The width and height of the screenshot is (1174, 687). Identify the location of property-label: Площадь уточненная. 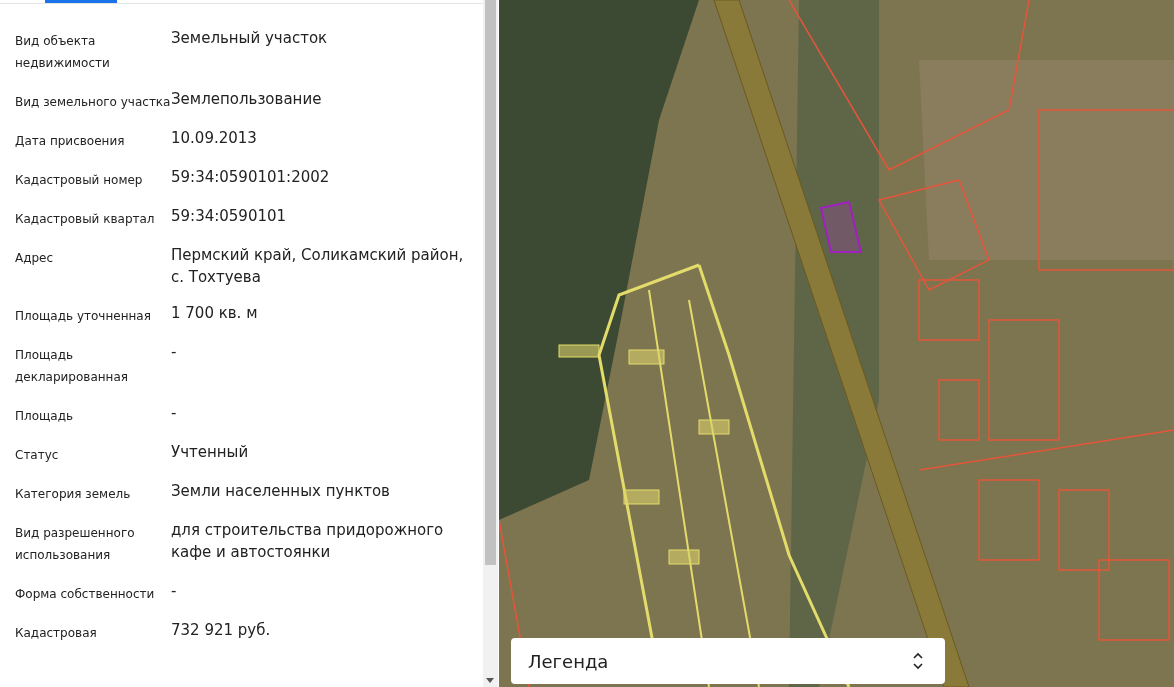
(83, 316).